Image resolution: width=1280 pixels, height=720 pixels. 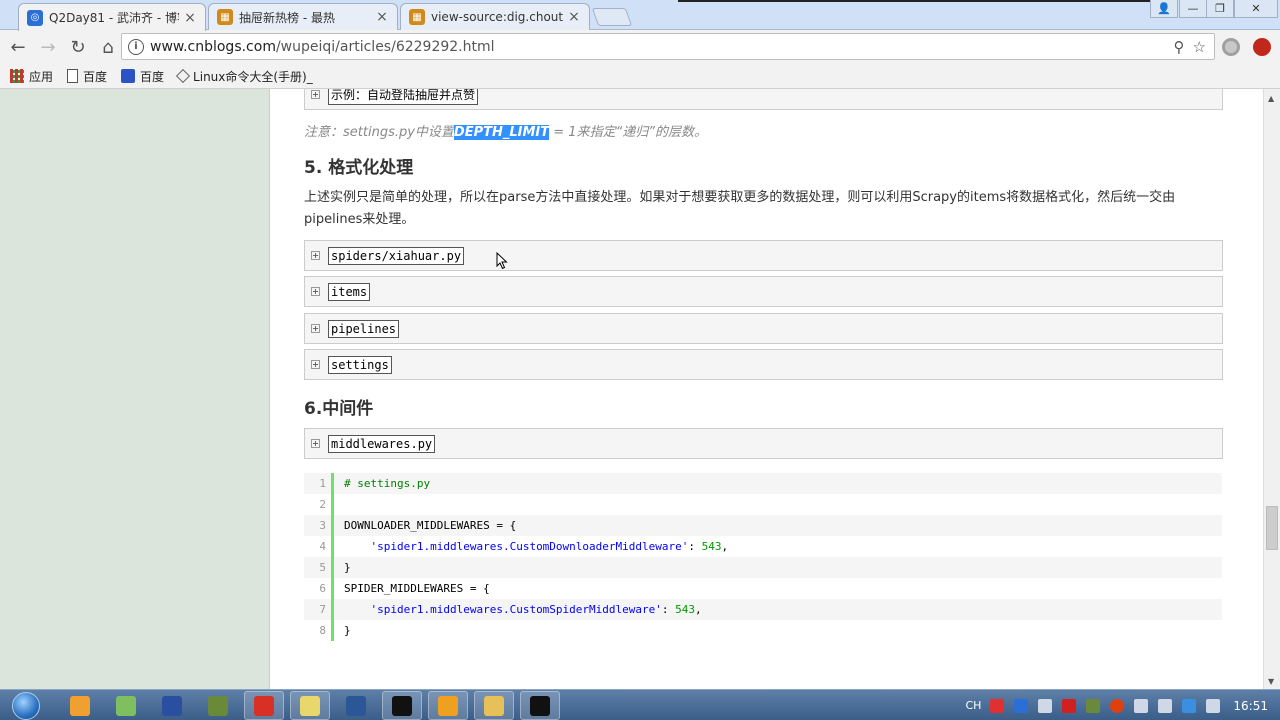 I want to click on windows-logo-icon, so click(x=26, y=705).